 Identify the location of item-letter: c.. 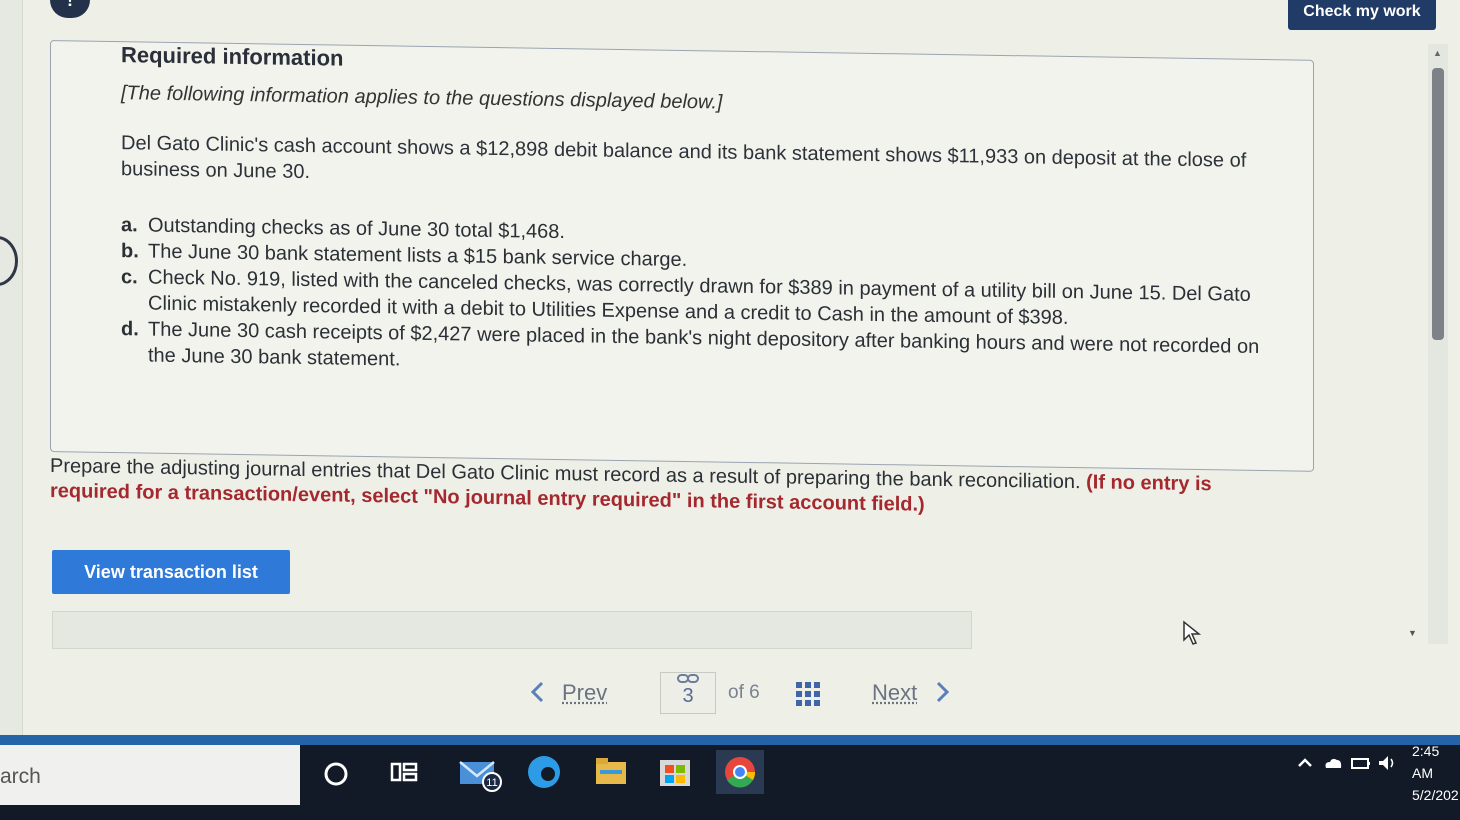
(129, 277).